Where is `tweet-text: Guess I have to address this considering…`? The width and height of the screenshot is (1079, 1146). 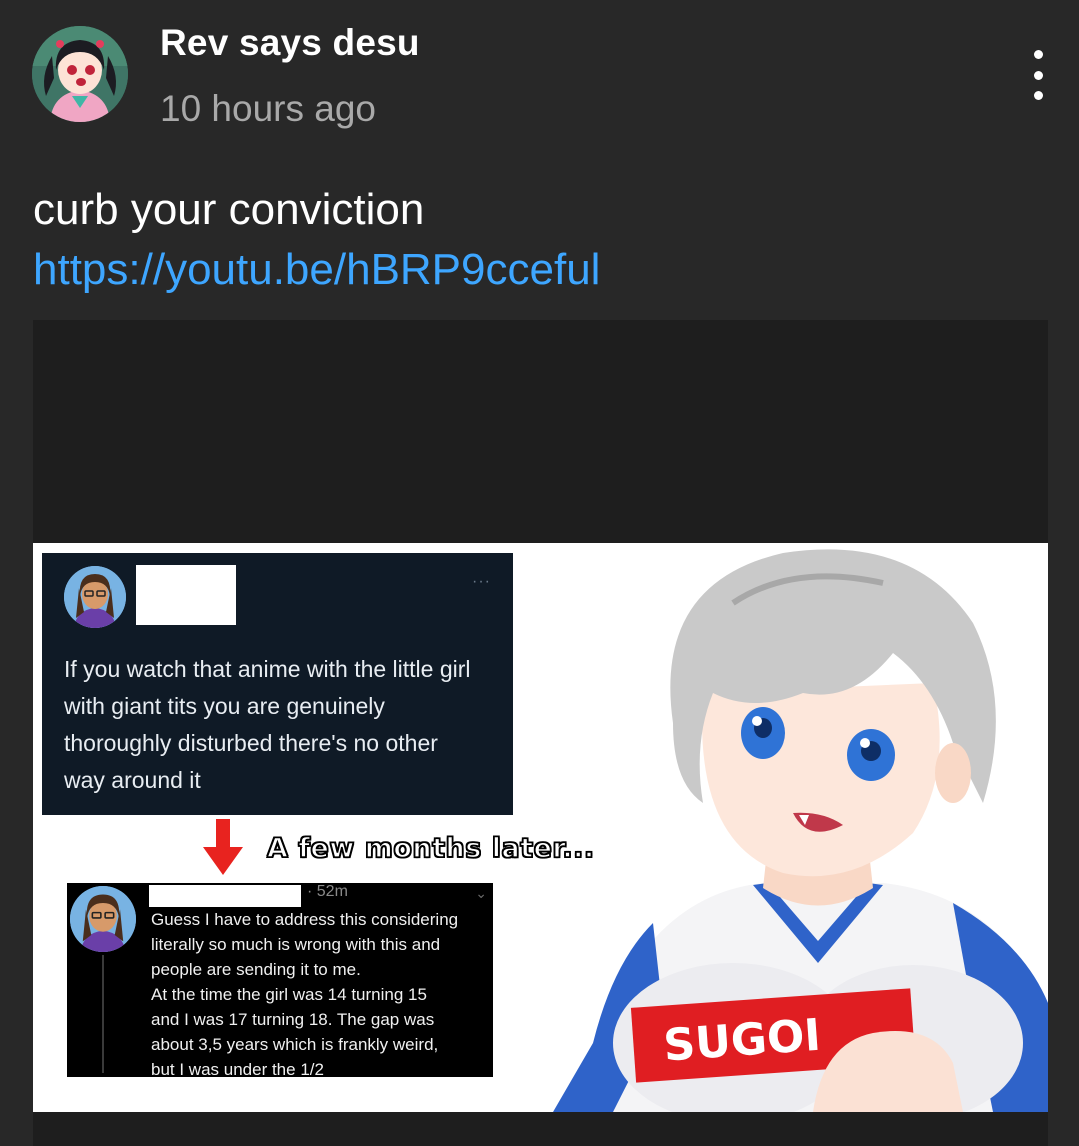
tweet-text: Guess I have to address this considering… is located at coordinates (321, 994).